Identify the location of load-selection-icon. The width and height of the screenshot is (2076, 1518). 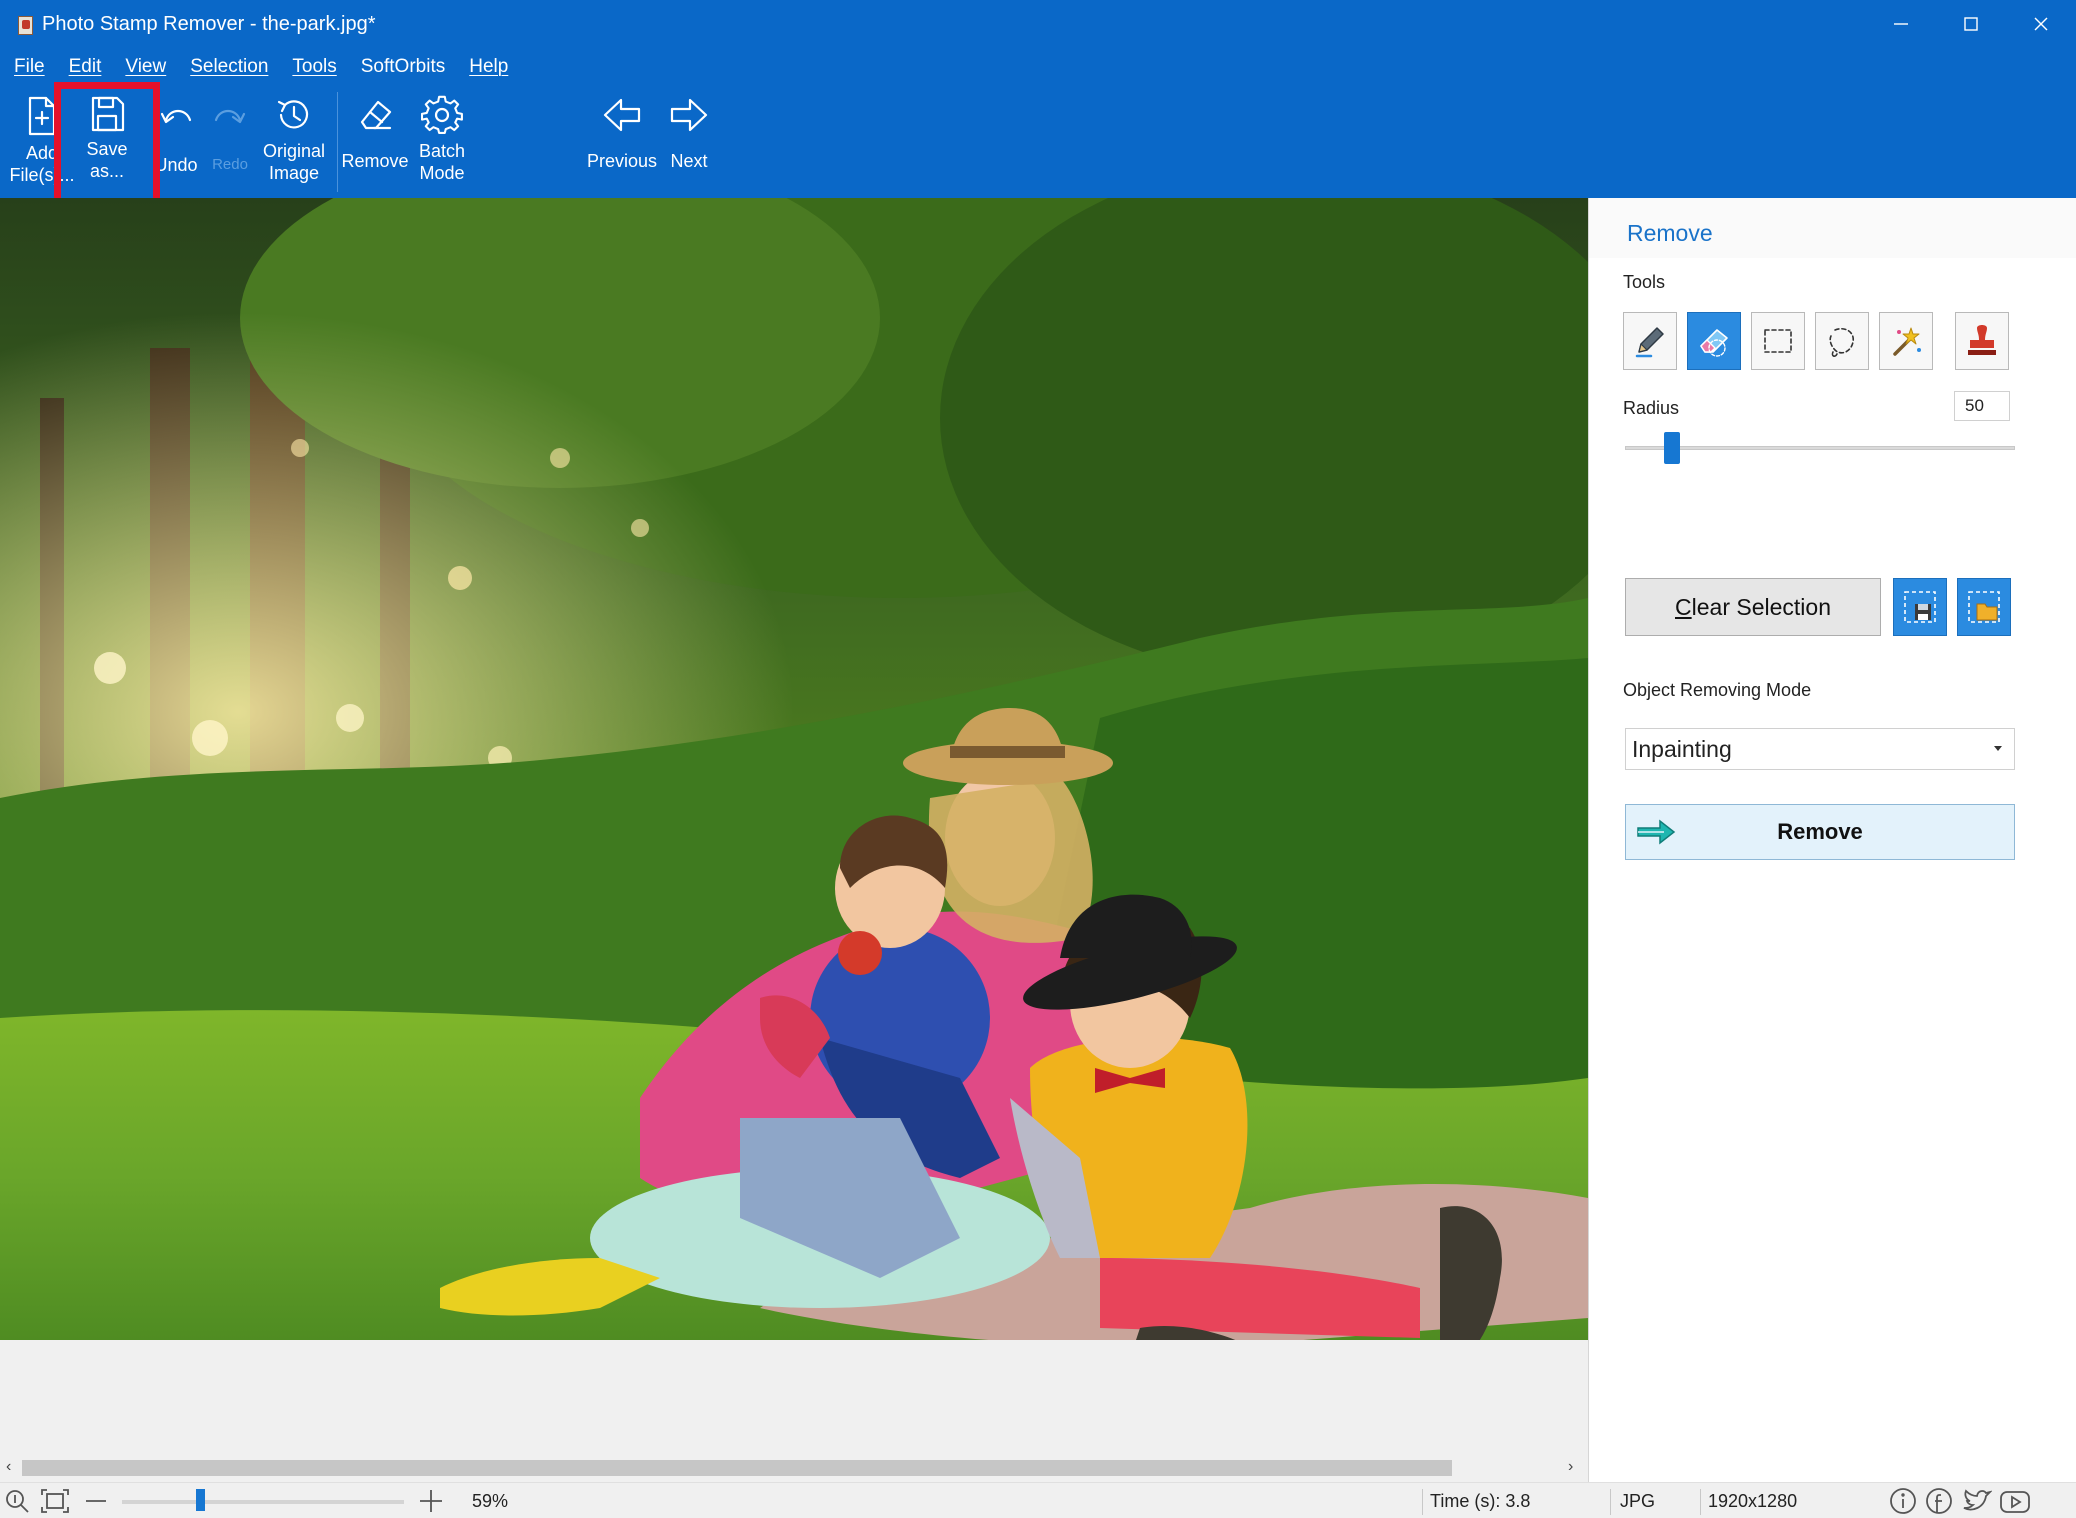
(1984, 607).